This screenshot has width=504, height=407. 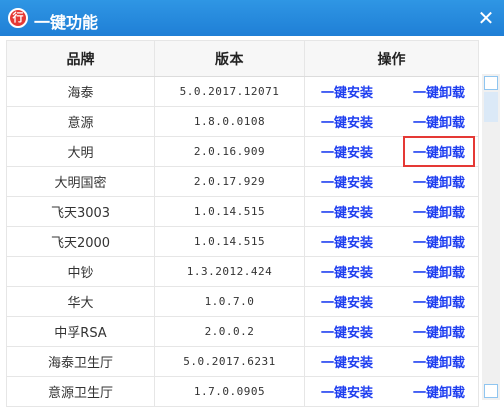 I want to click on brand-cell: 飞天3003, so click(x=81, y=211).